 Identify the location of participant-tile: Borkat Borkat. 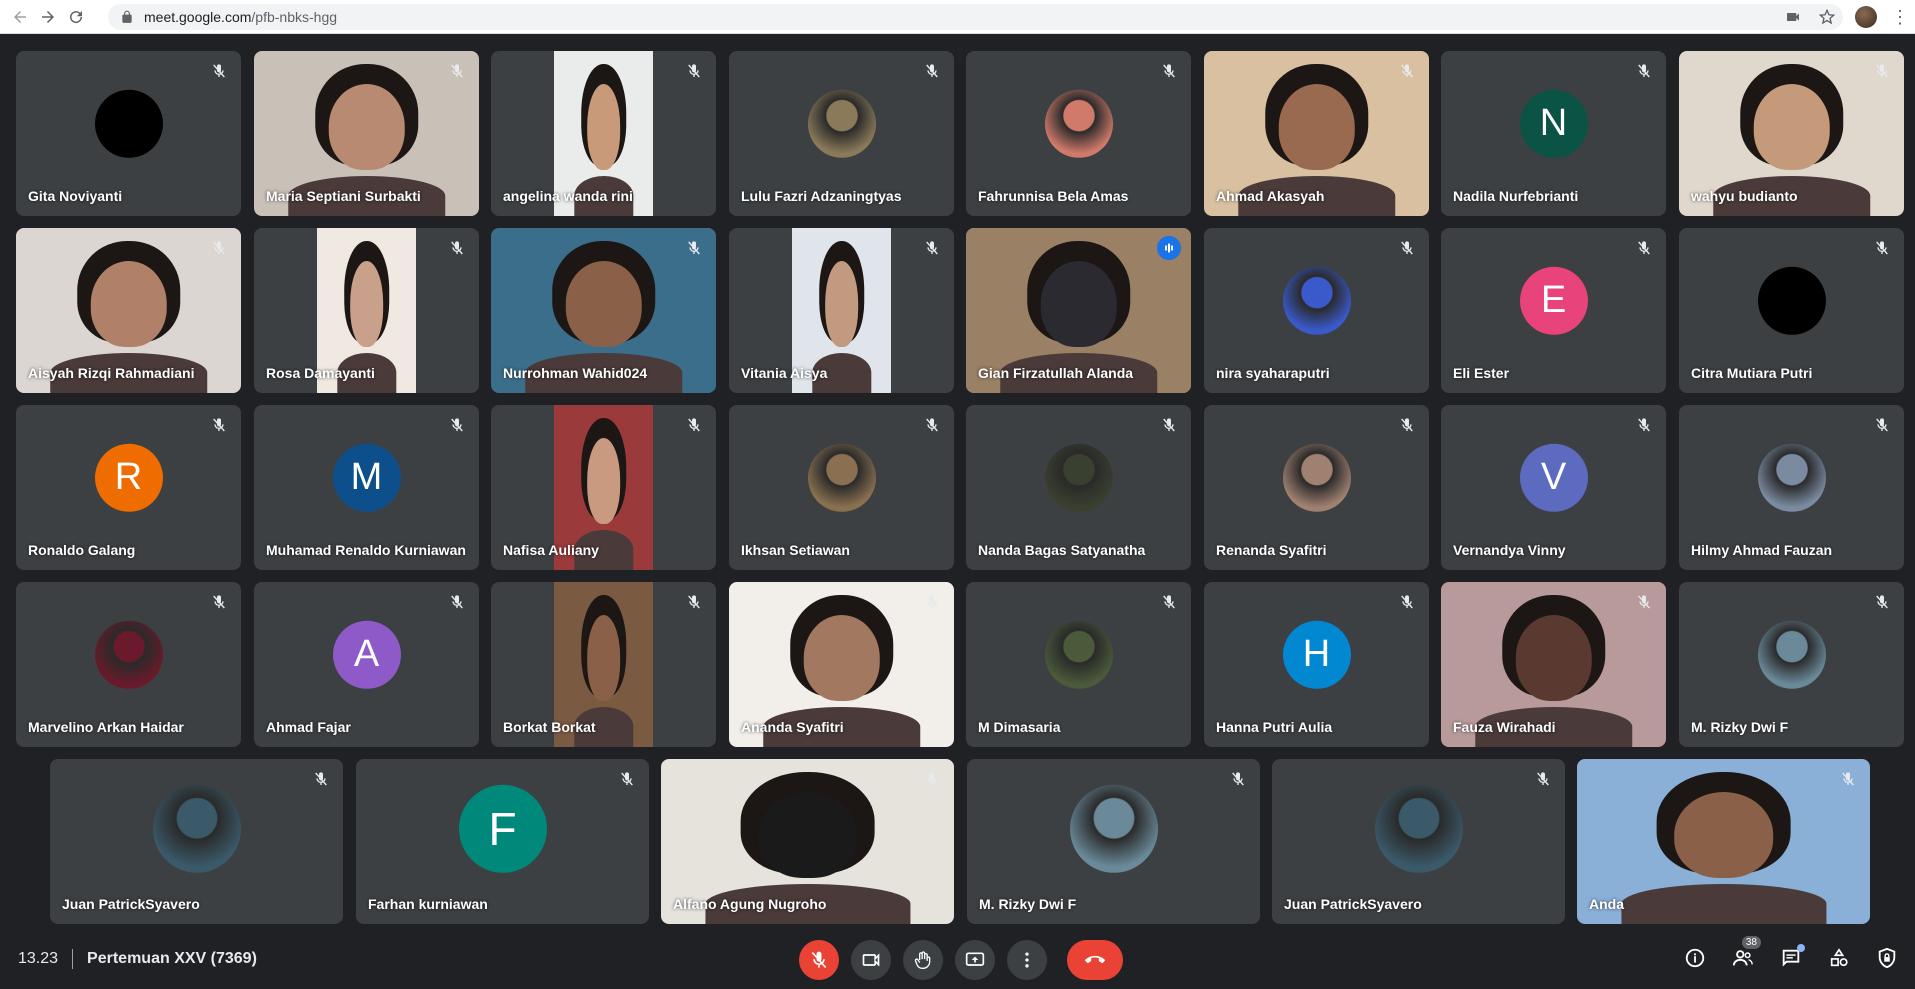
(603, 664).